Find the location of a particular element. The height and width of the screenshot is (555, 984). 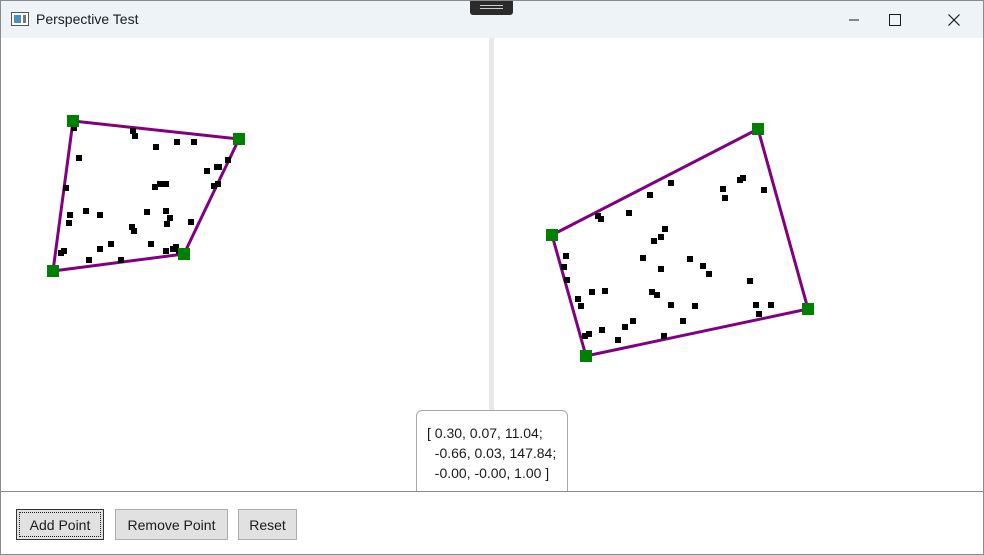

close-icon is located at coordinates (954, 19).